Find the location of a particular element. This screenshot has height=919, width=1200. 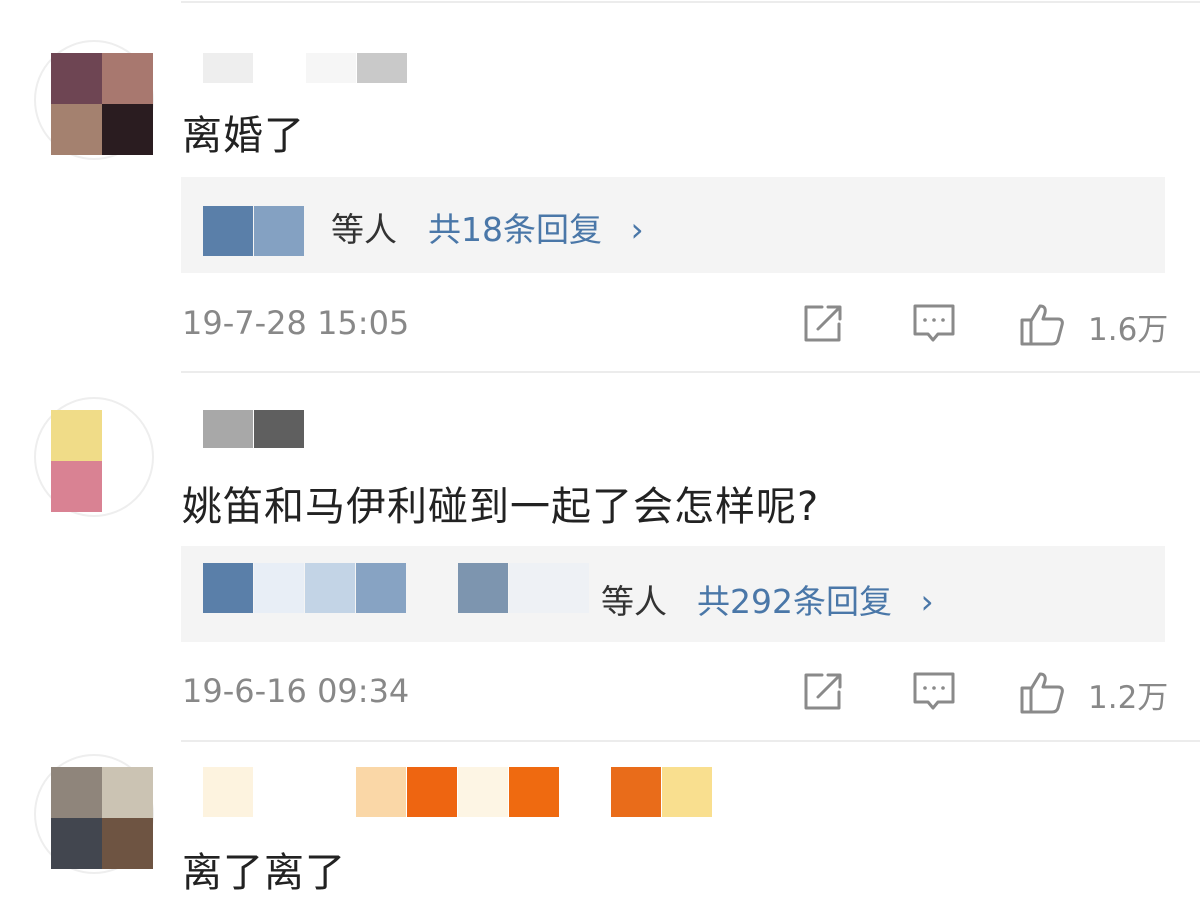

like-count: 1.6万 is located at coordinates (1128, 330).